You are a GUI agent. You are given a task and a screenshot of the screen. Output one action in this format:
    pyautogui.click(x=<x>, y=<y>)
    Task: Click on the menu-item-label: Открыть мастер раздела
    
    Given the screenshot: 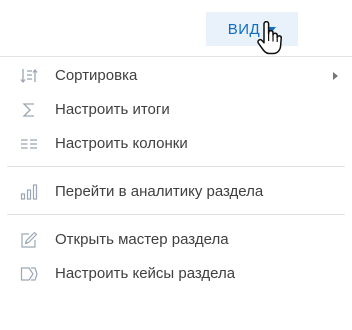 What is the action you would take?
    pyautogui.click(x=142, y=239)
    